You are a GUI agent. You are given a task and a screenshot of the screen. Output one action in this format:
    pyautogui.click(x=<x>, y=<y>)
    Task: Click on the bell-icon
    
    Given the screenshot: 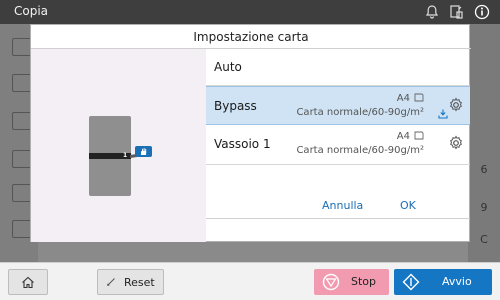 What is the action you would take?
    pyautogui.click(x=432, y=12)
    